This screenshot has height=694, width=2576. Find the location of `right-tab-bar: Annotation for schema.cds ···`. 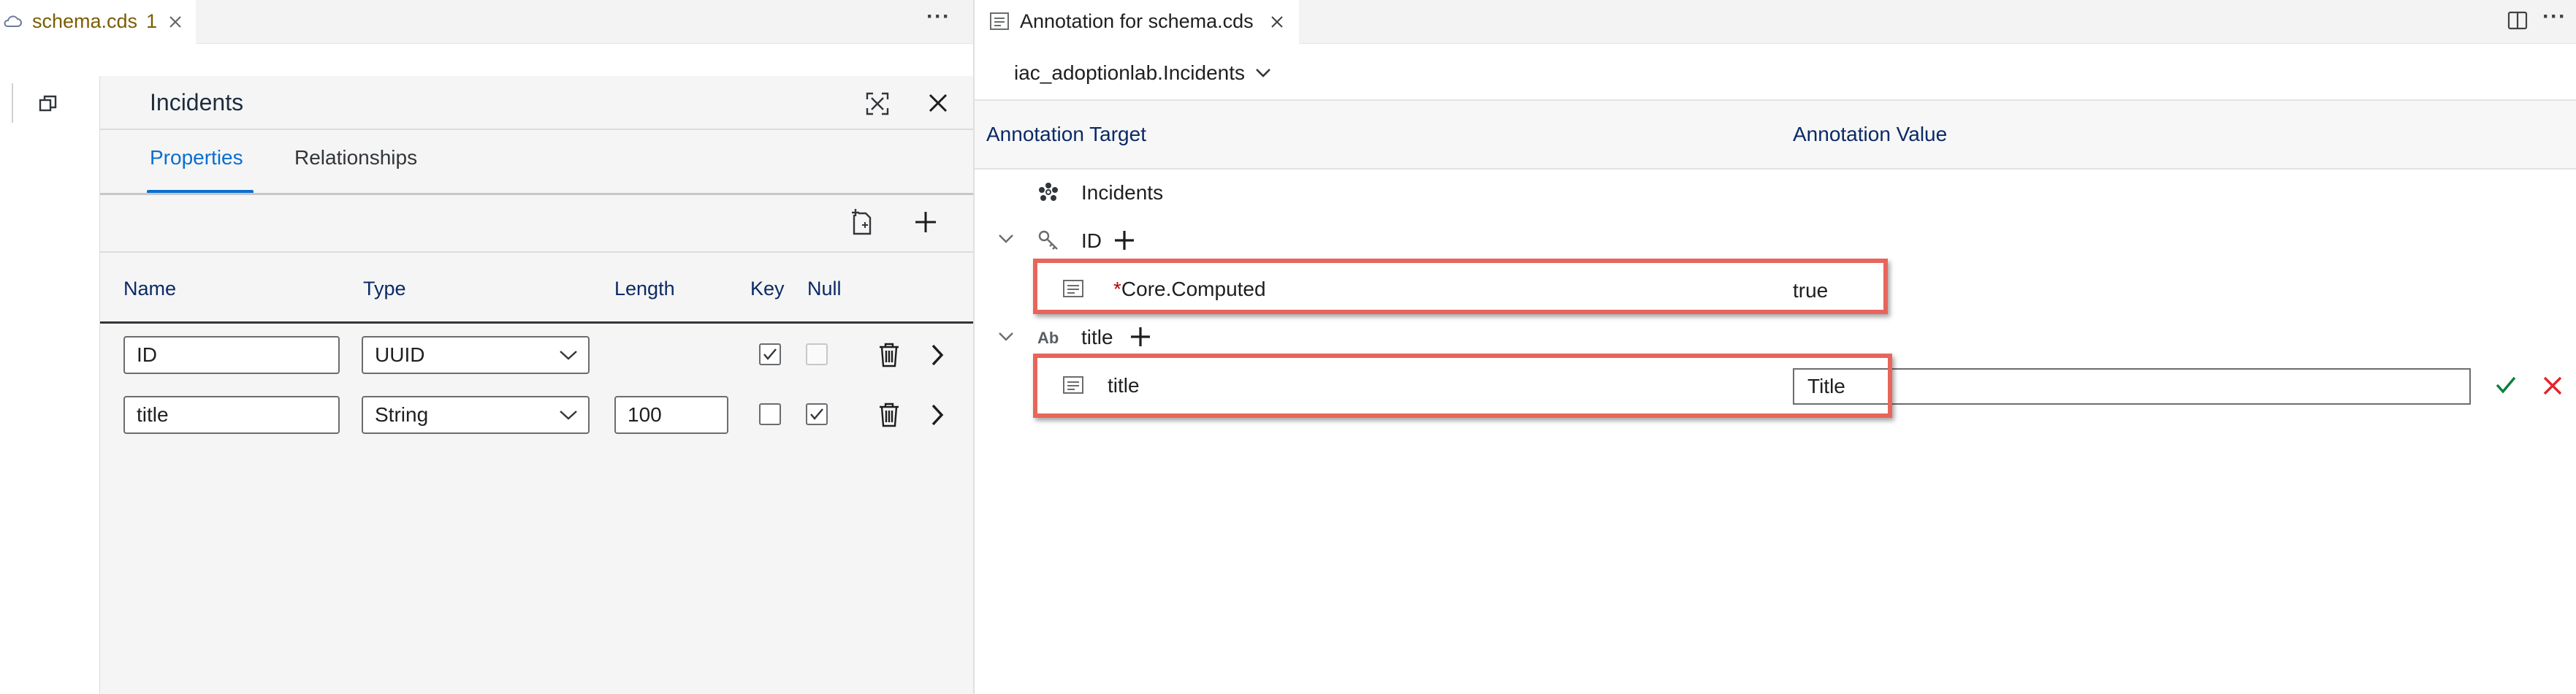

right-tab-bar: Annotation for schema.cds ··· is located at coordinates (1775, 22).